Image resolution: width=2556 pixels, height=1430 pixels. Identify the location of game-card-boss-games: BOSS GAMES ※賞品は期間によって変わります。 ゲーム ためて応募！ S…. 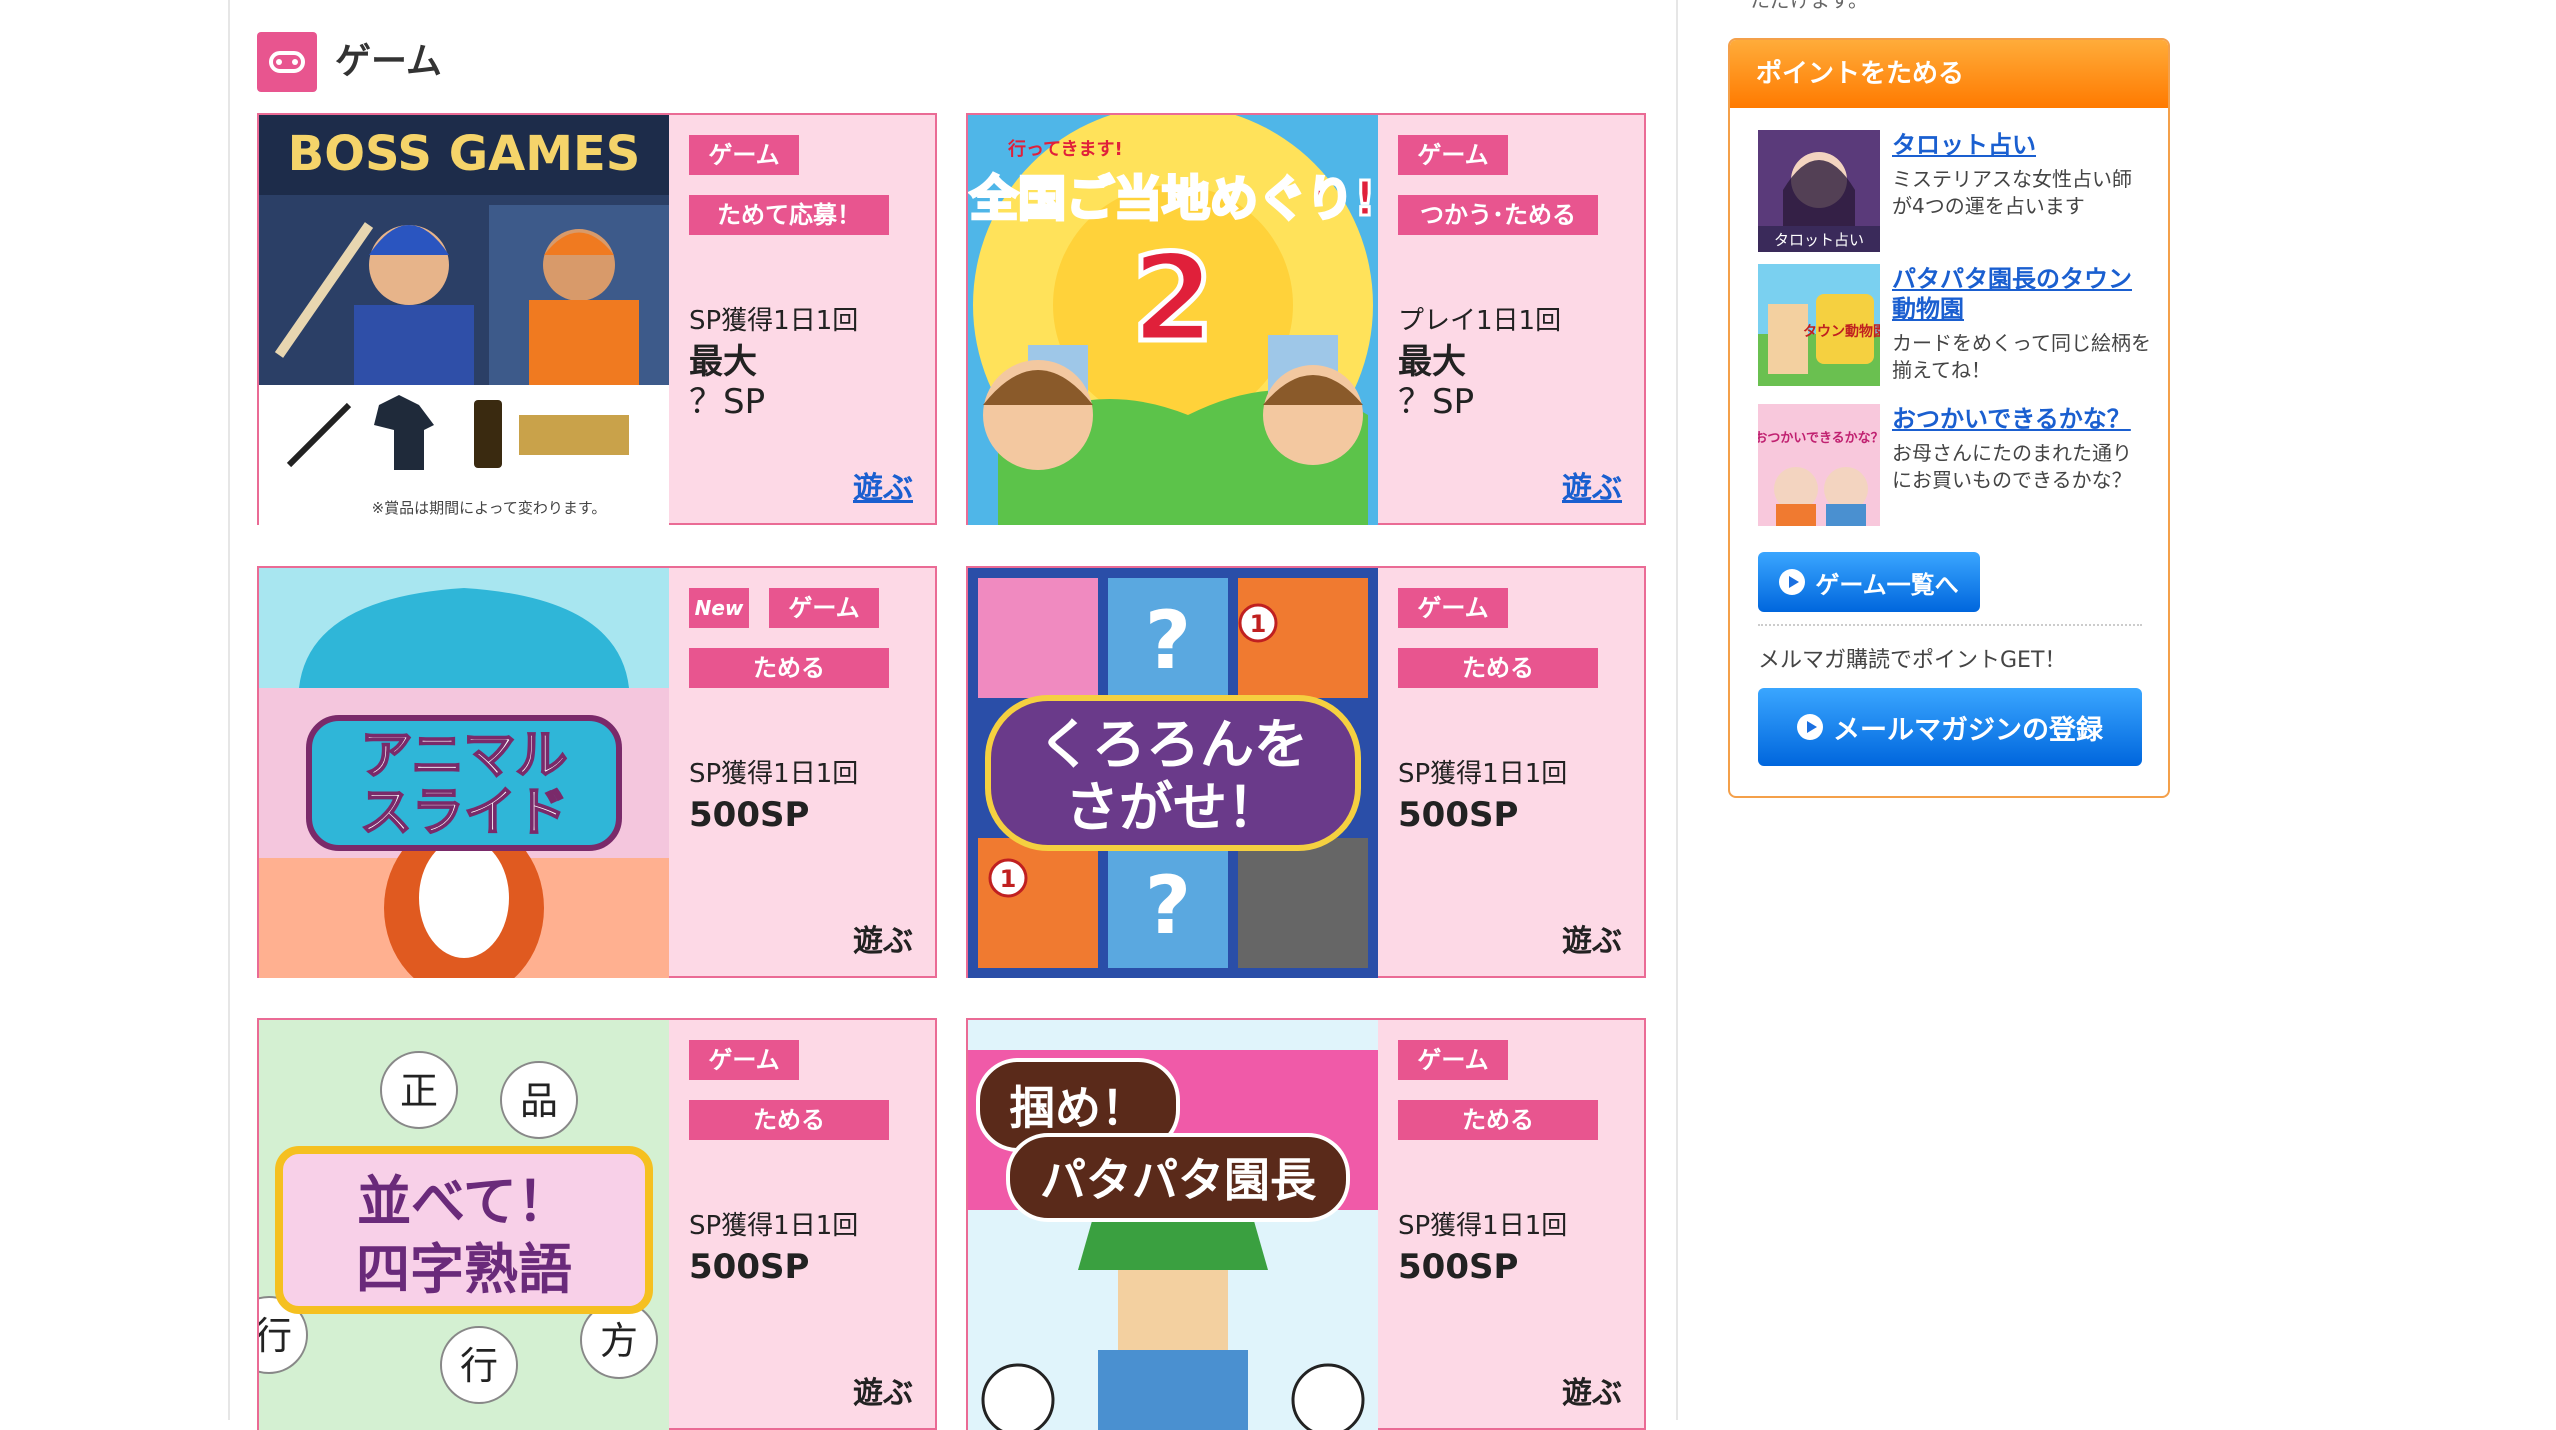
(597, 319).